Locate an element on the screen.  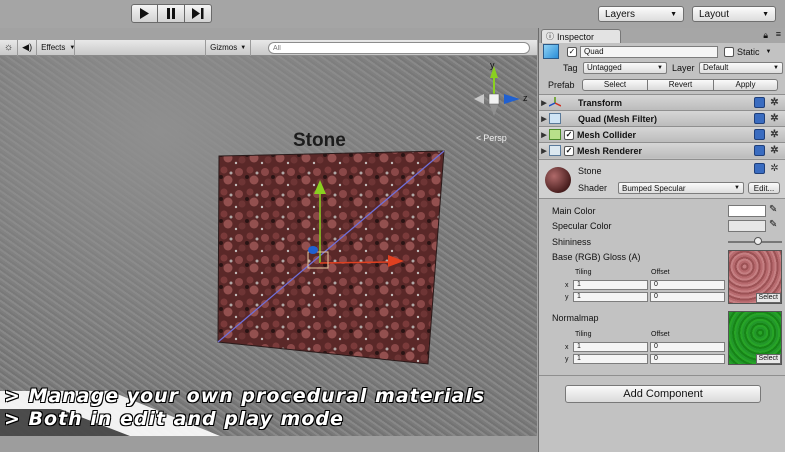
playback-controls is located at coordinates (171, 13).